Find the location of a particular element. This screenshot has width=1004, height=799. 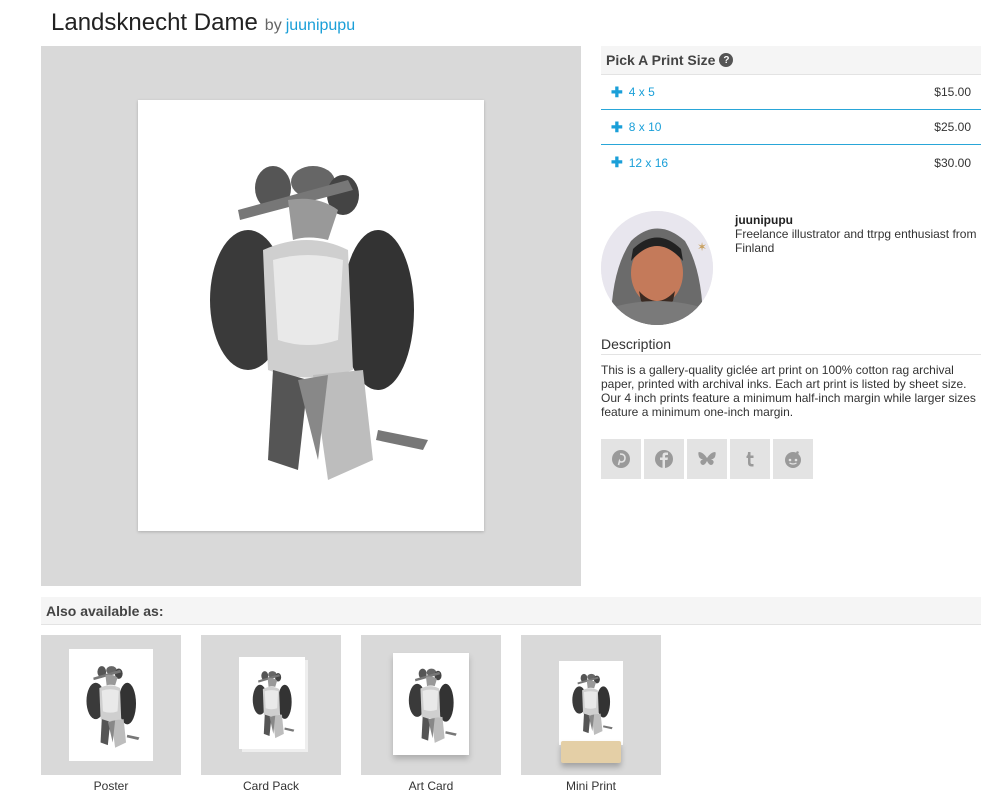

art-card-thumb-image is located at coordinates (431, 704).